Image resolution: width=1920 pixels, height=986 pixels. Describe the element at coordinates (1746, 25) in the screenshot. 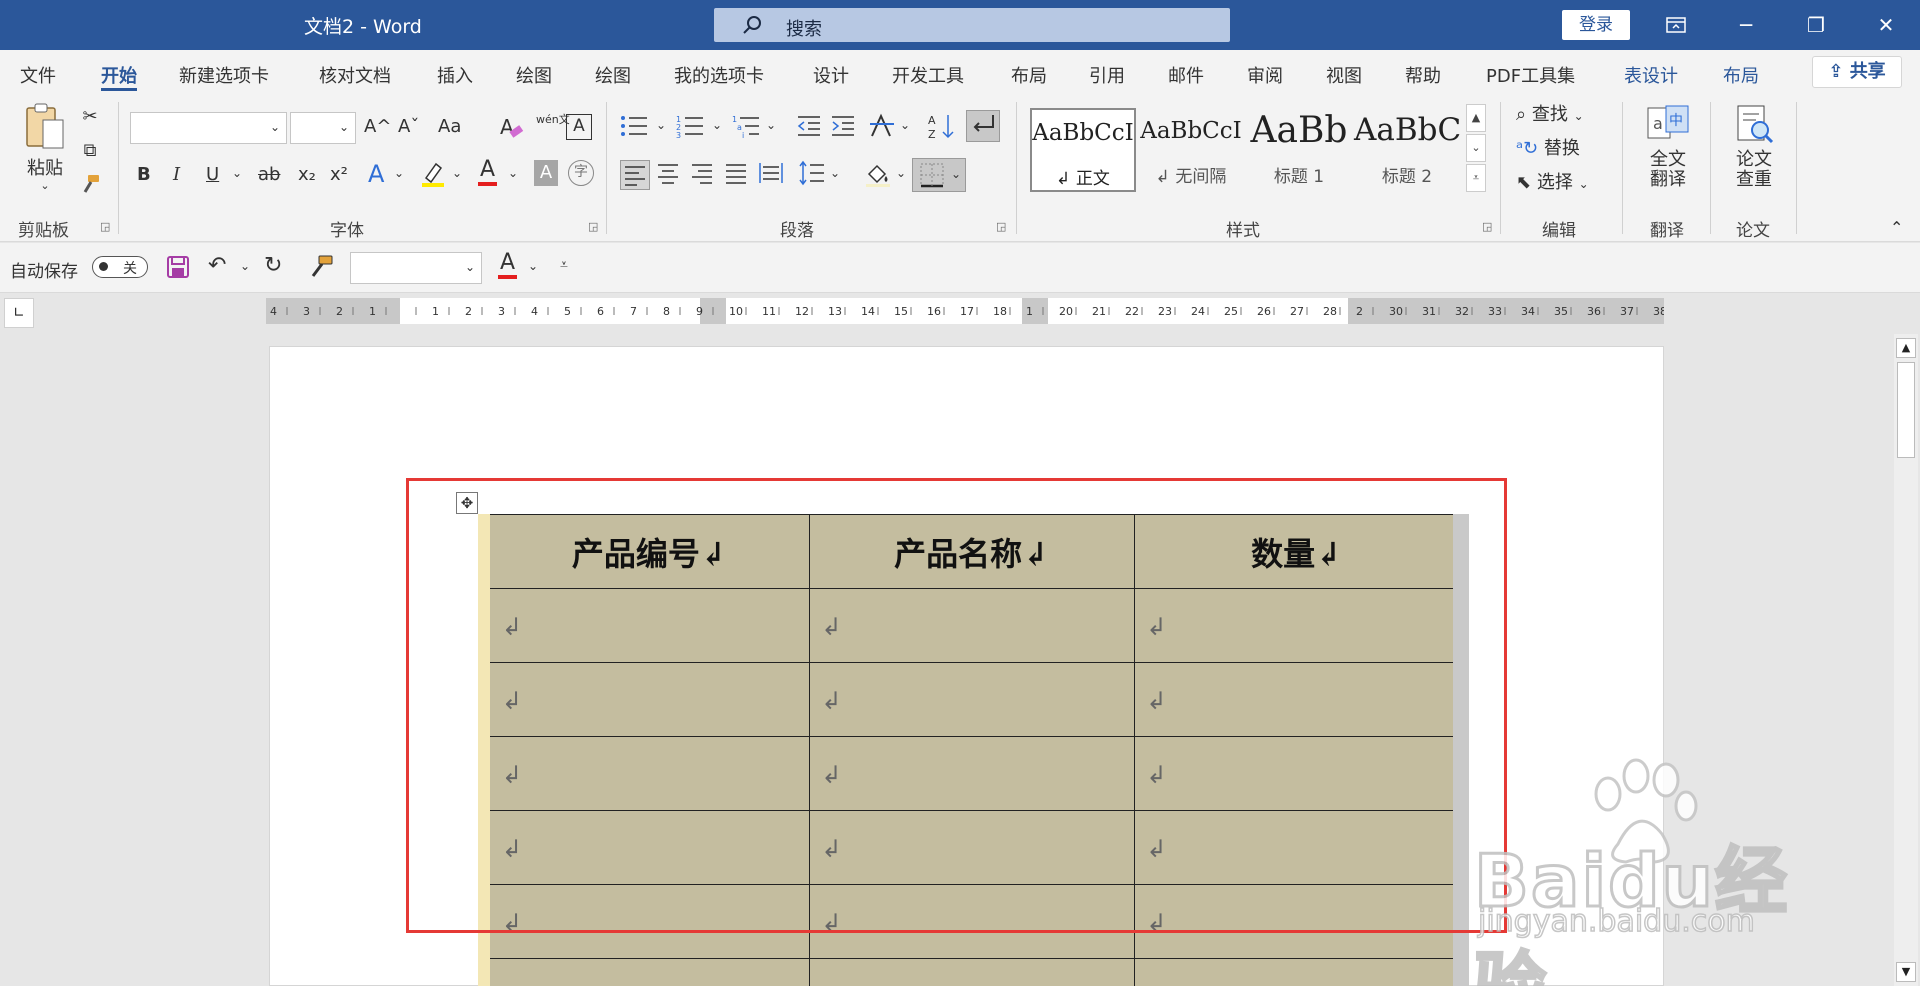

I see `minimize-icon: ─` at that location.